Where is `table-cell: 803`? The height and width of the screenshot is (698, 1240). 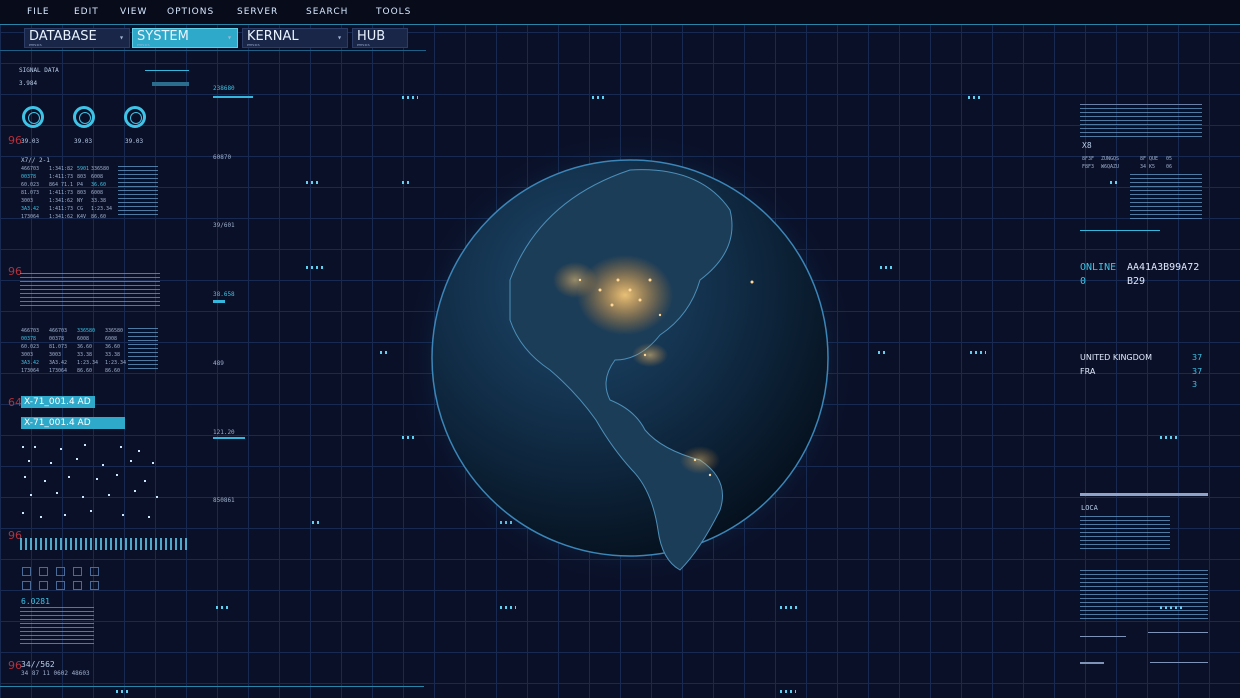 table-cell: 803 is located at coordinates (82, 177).